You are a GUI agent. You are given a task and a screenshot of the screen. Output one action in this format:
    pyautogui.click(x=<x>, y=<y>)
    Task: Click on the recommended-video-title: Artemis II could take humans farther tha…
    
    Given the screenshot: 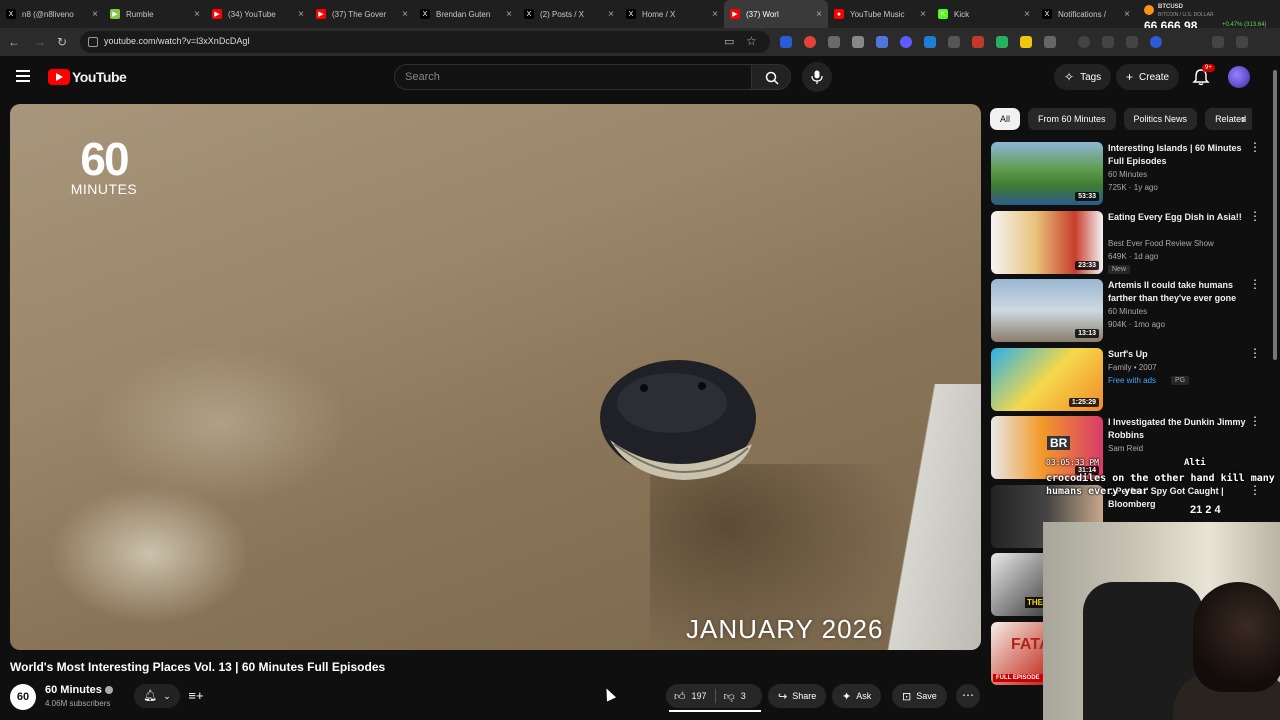 What is the action you would take?
    pyautogui.click(x=1177, y=292)
    